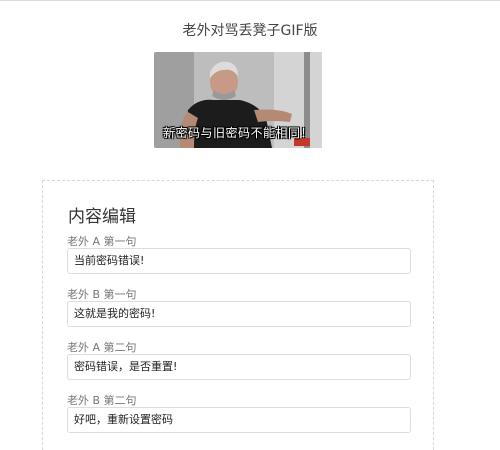 The image size is (500, 450). What do you see at coordinates (239, 367) in the screenshot?
I see `input-a-line2: 密码错误，是否重置!` at bounding box center [239, 367].